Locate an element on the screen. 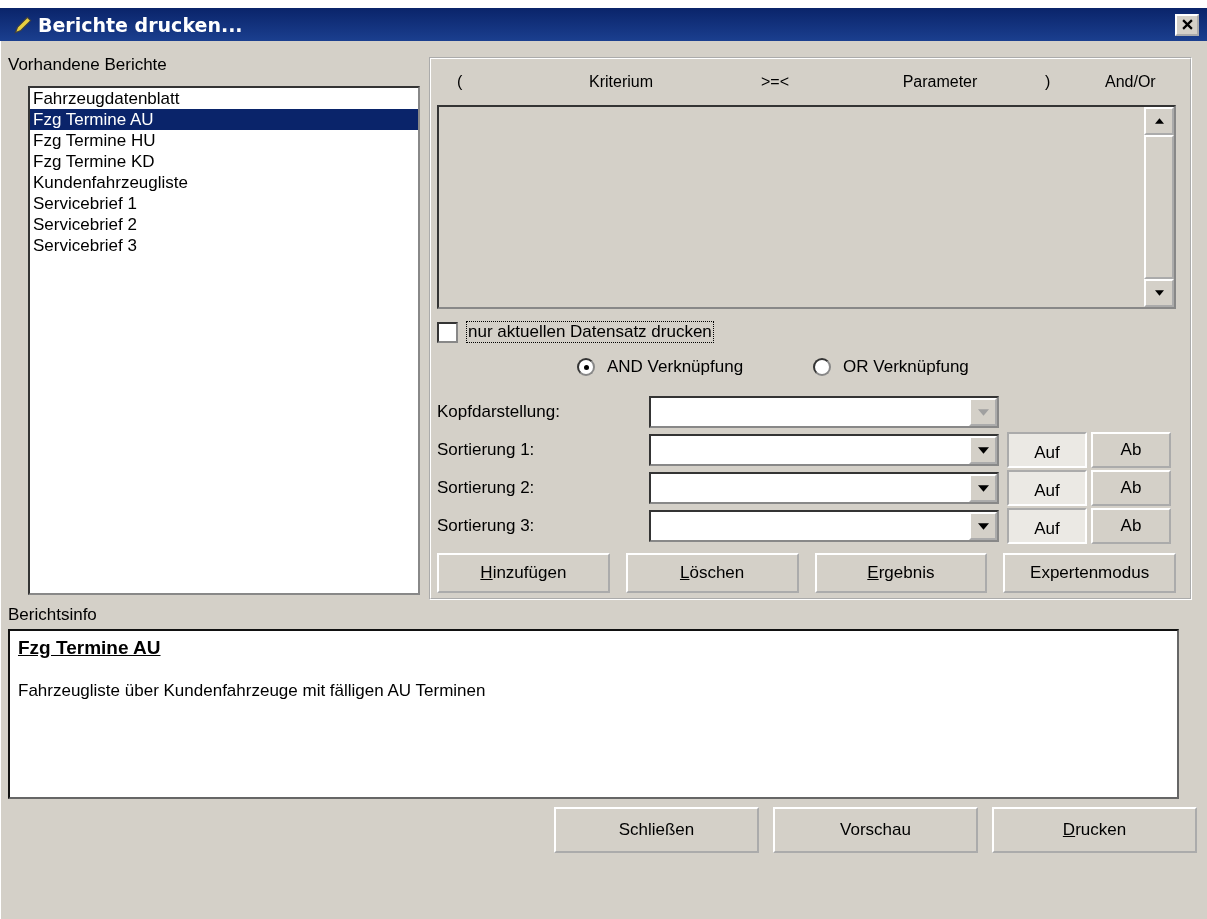 The width and height of the screenshot is (1207, 919). dialog-button: Vorschau is located at coordinates (875, 830).